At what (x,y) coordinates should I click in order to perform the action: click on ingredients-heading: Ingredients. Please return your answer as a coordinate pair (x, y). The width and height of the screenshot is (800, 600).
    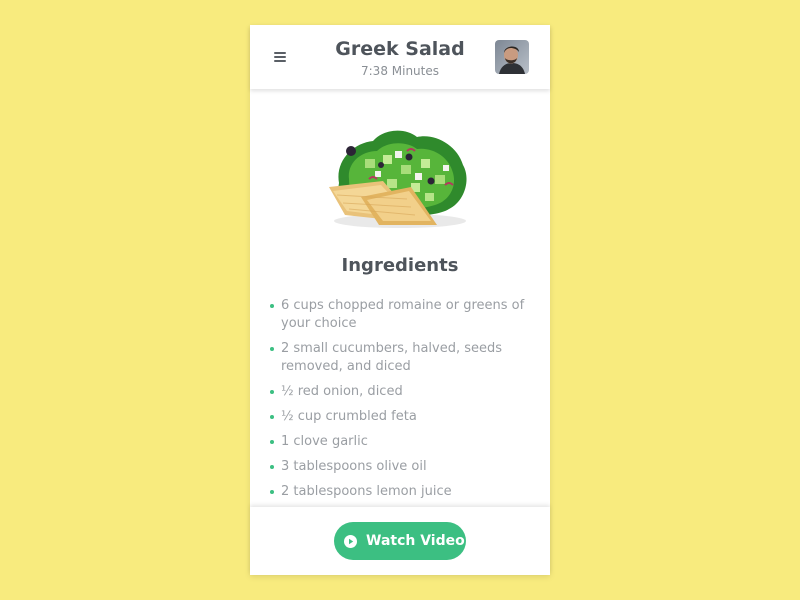
    Looking at the image, I should click on (400, 265).